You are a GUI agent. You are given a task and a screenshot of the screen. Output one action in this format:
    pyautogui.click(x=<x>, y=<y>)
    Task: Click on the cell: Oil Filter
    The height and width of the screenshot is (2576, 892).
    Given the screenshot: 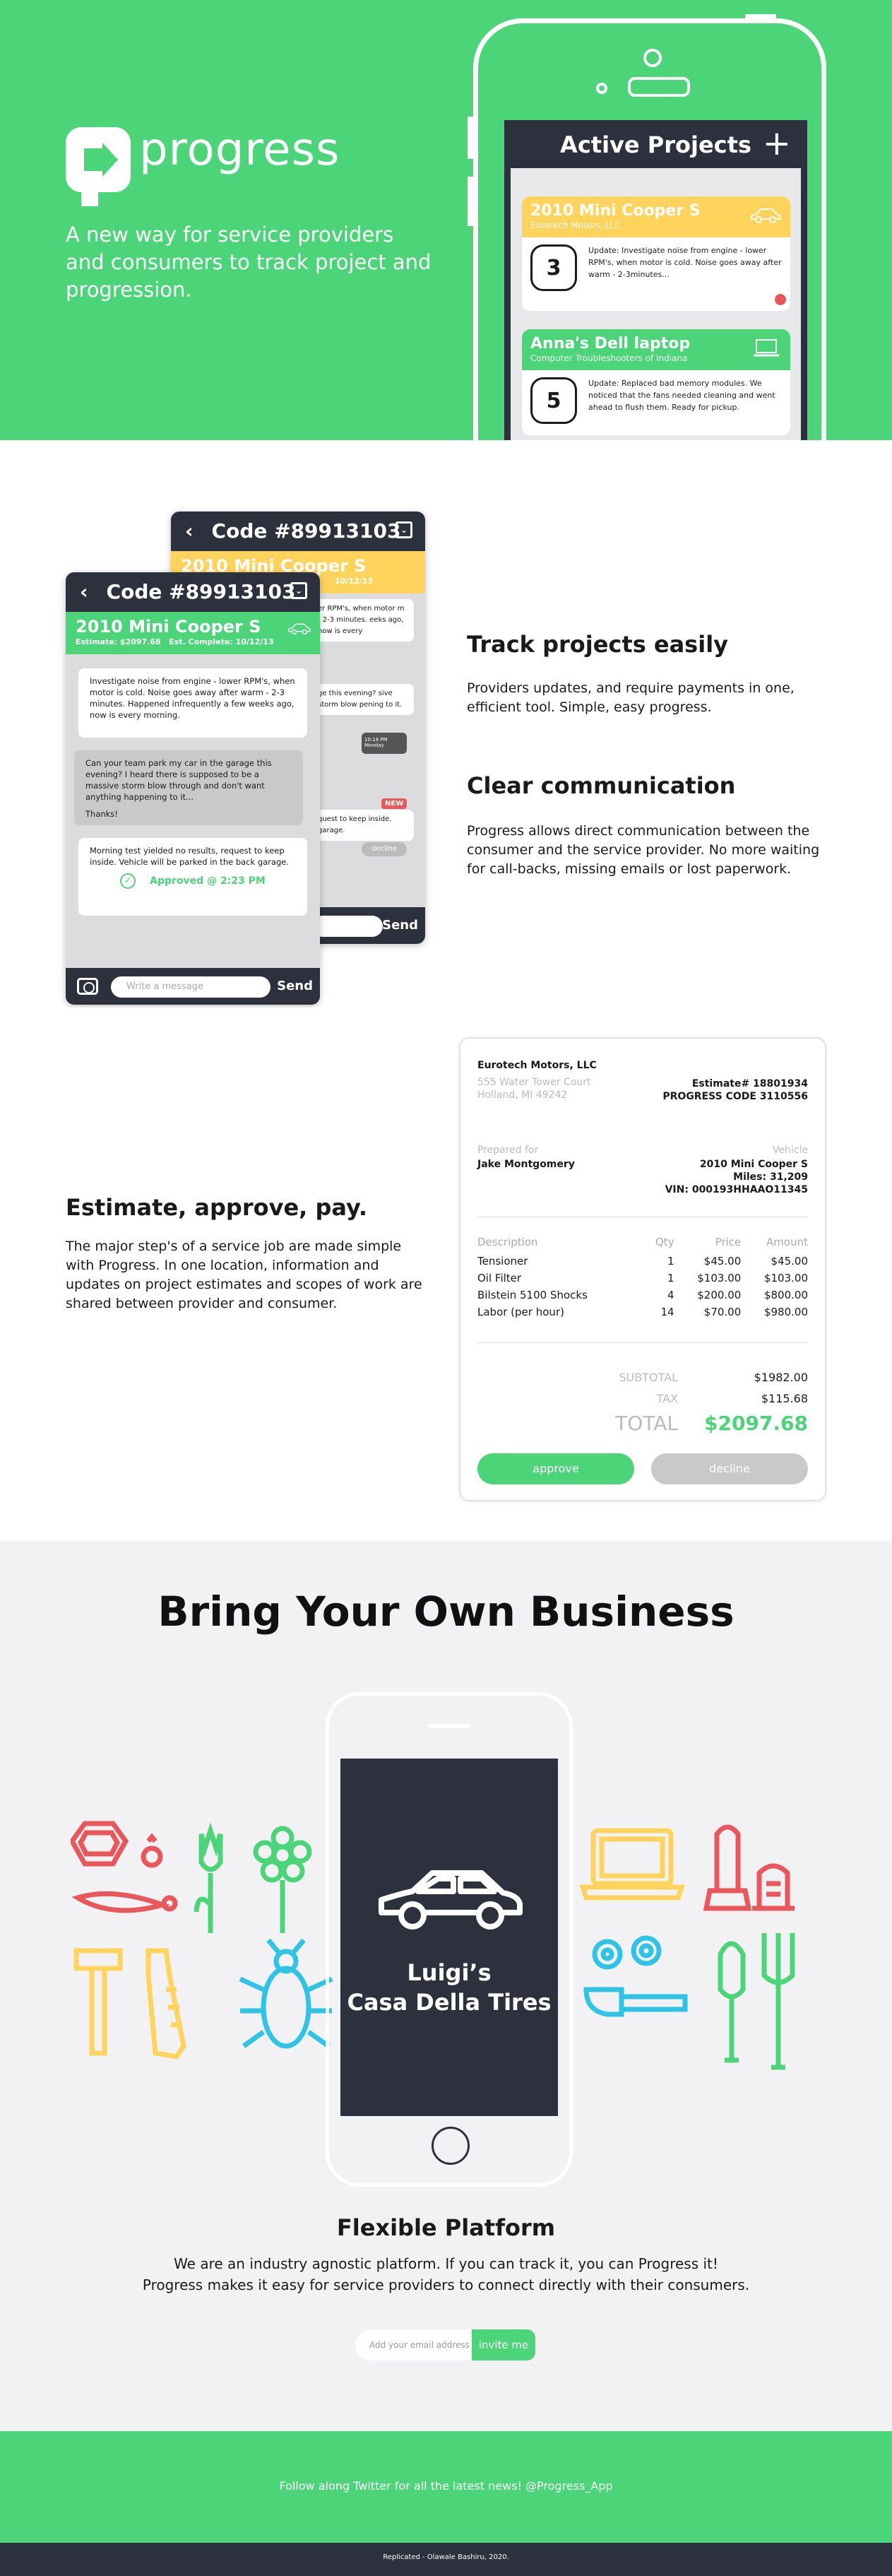 What is the action you would take?
    pyautogui.click(x=499, y=1278)
    